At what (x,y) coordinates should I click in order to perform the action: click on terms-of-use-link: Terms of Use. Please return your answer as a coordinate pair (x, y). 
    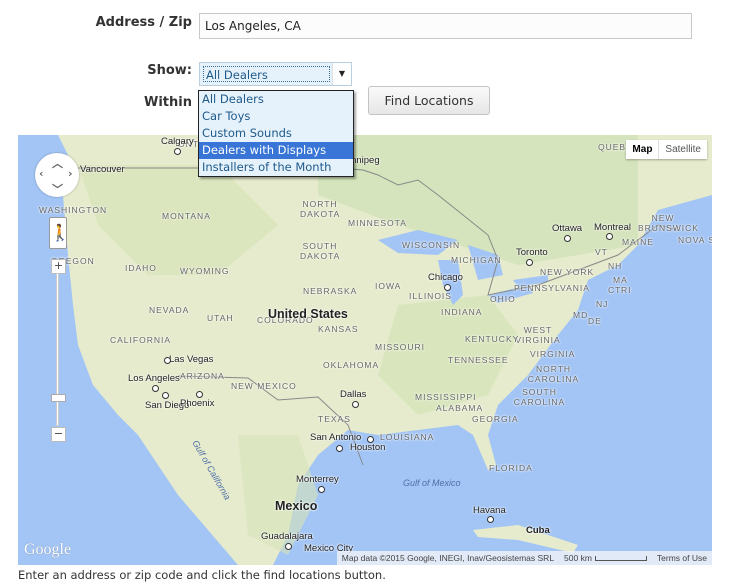
    Looking at the image, I should click on (682, 558).